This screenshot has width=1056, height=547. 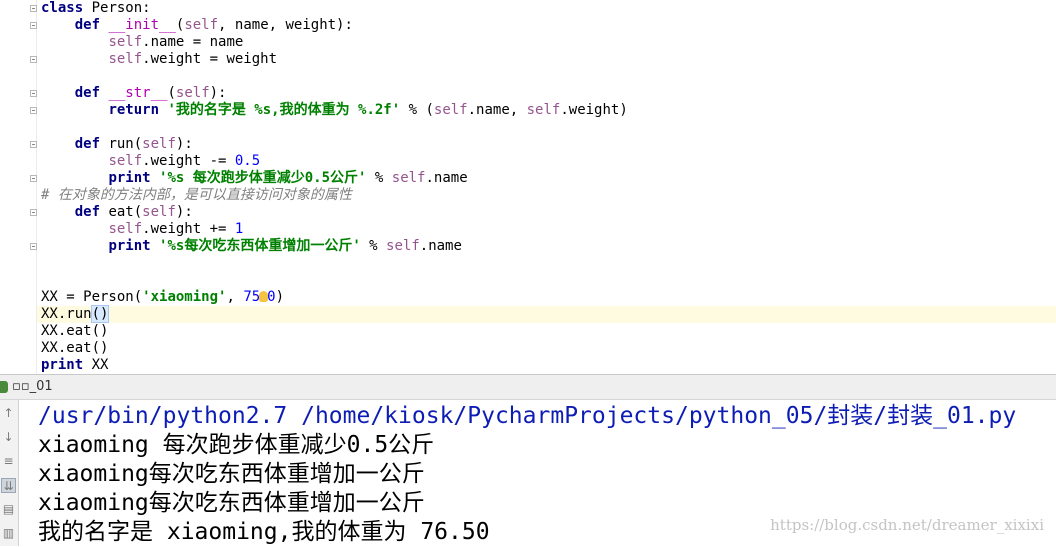 What do you see at coordinates (66, 314) in the screenshot?
I see `code-token: XX.run` at bounding box center [66, 314].